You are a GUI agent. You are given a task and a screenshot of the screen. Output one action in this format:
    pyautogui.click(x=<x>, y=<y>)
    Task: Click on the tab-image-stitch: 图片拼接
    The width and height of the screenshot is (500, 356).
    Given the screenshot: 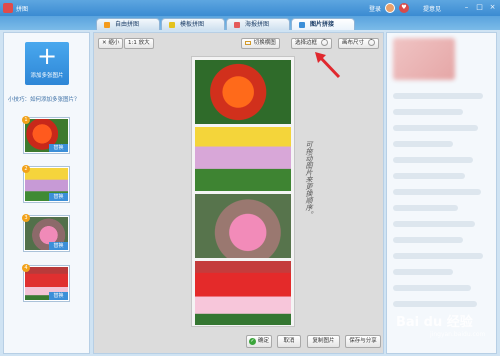 What is the action you would take?
    pyautogui.click(x=323, y=24)
    